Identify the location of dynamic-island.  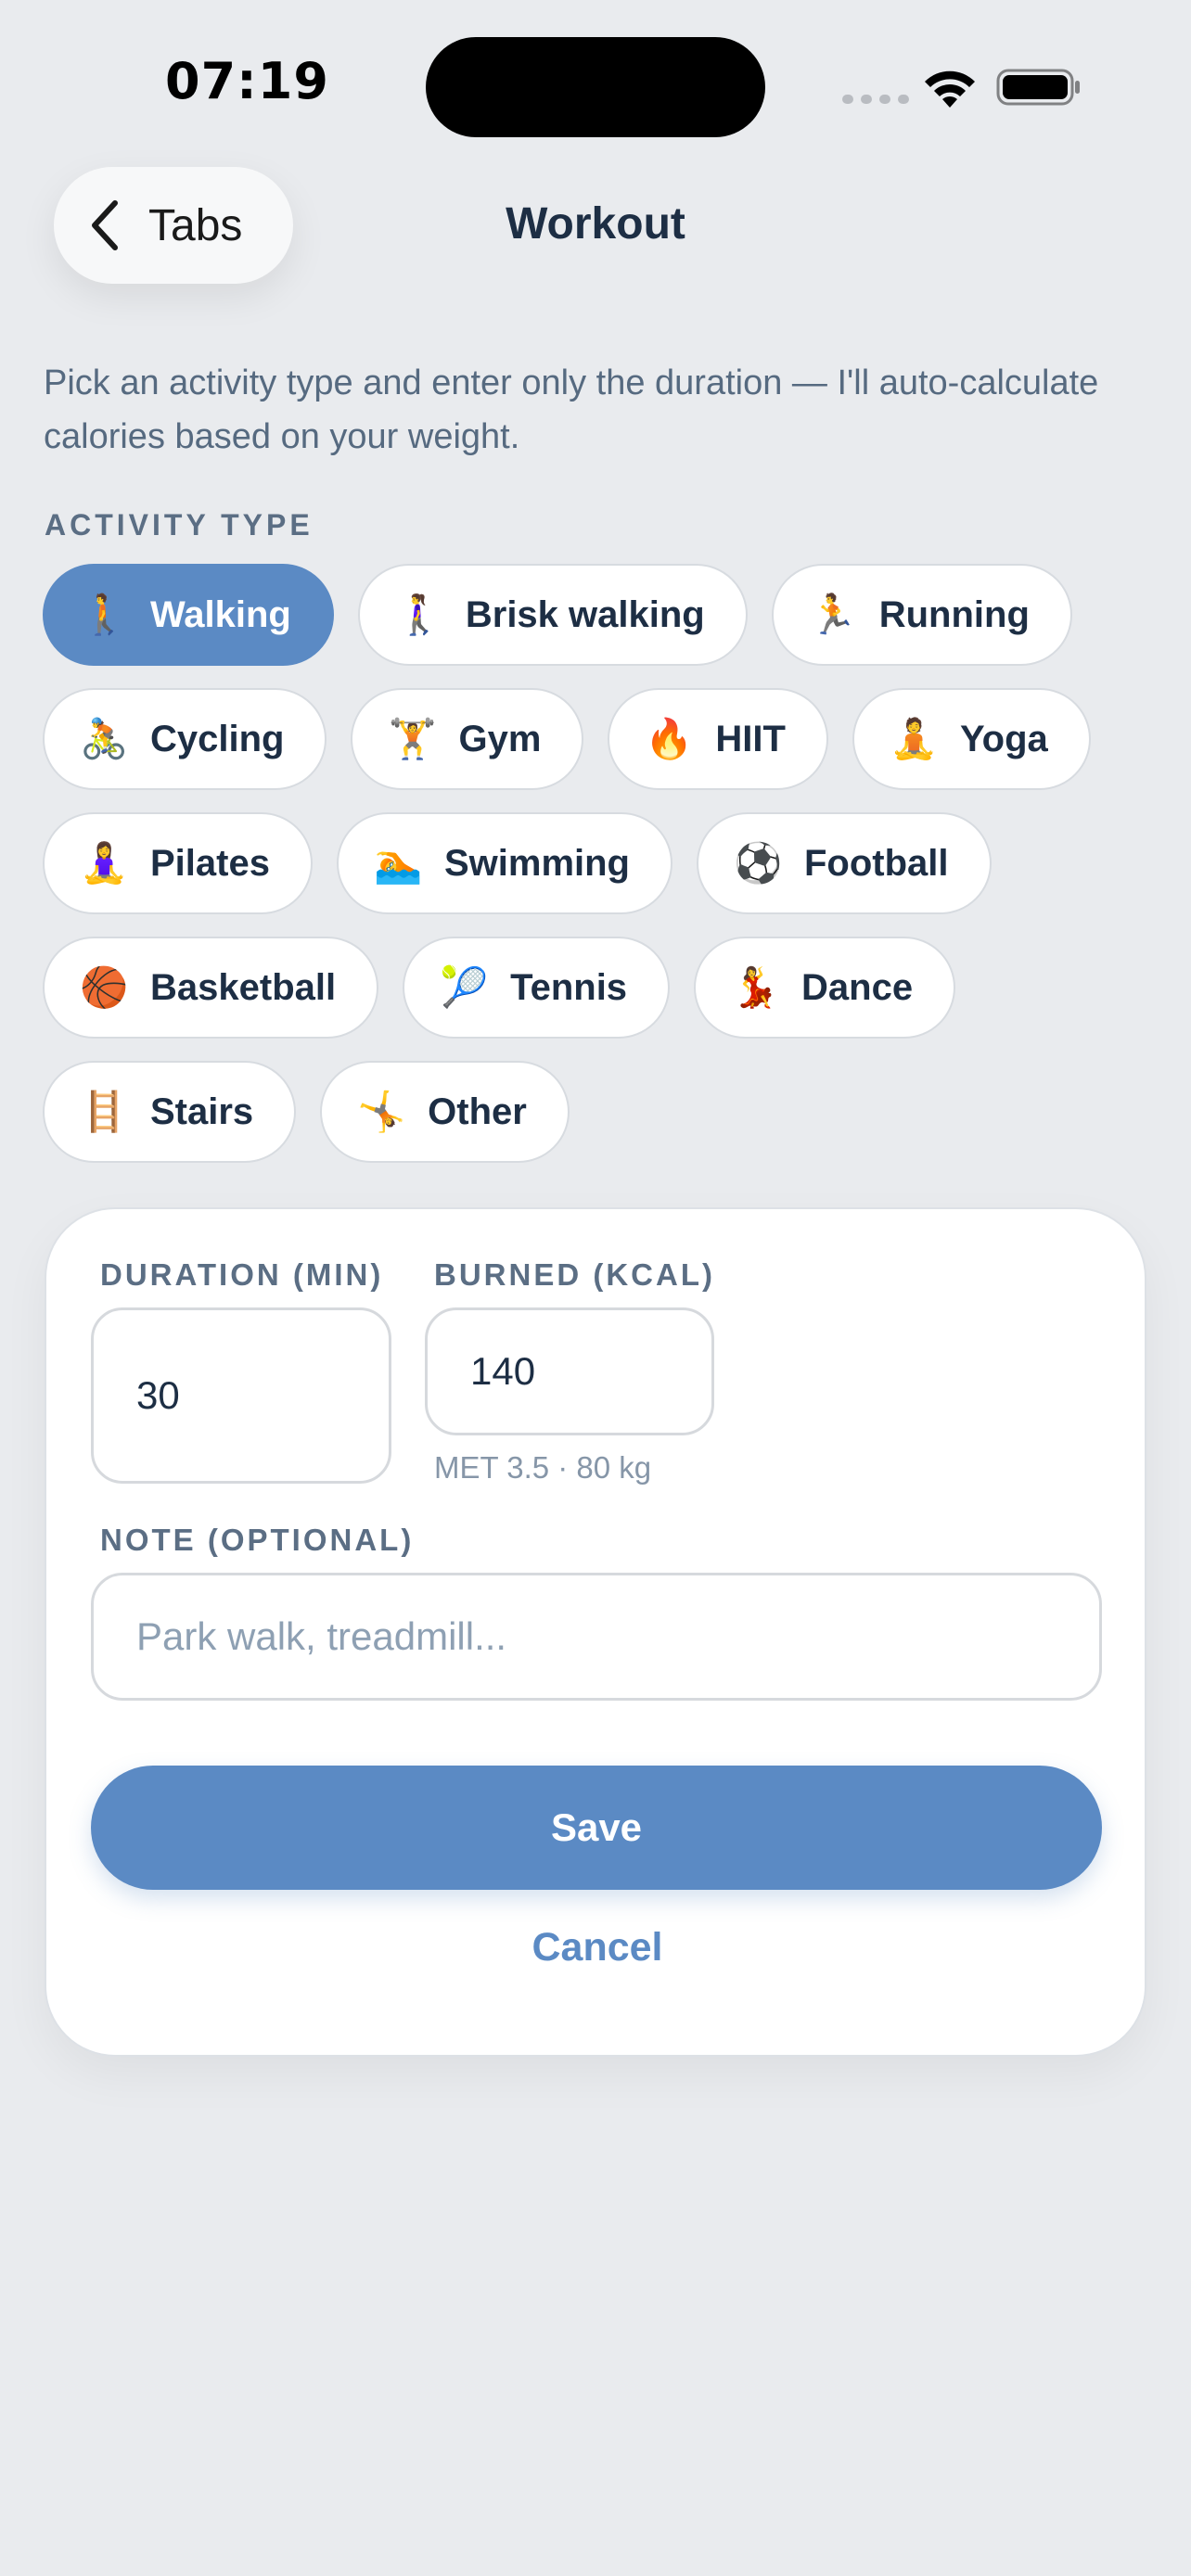
(595, 87).